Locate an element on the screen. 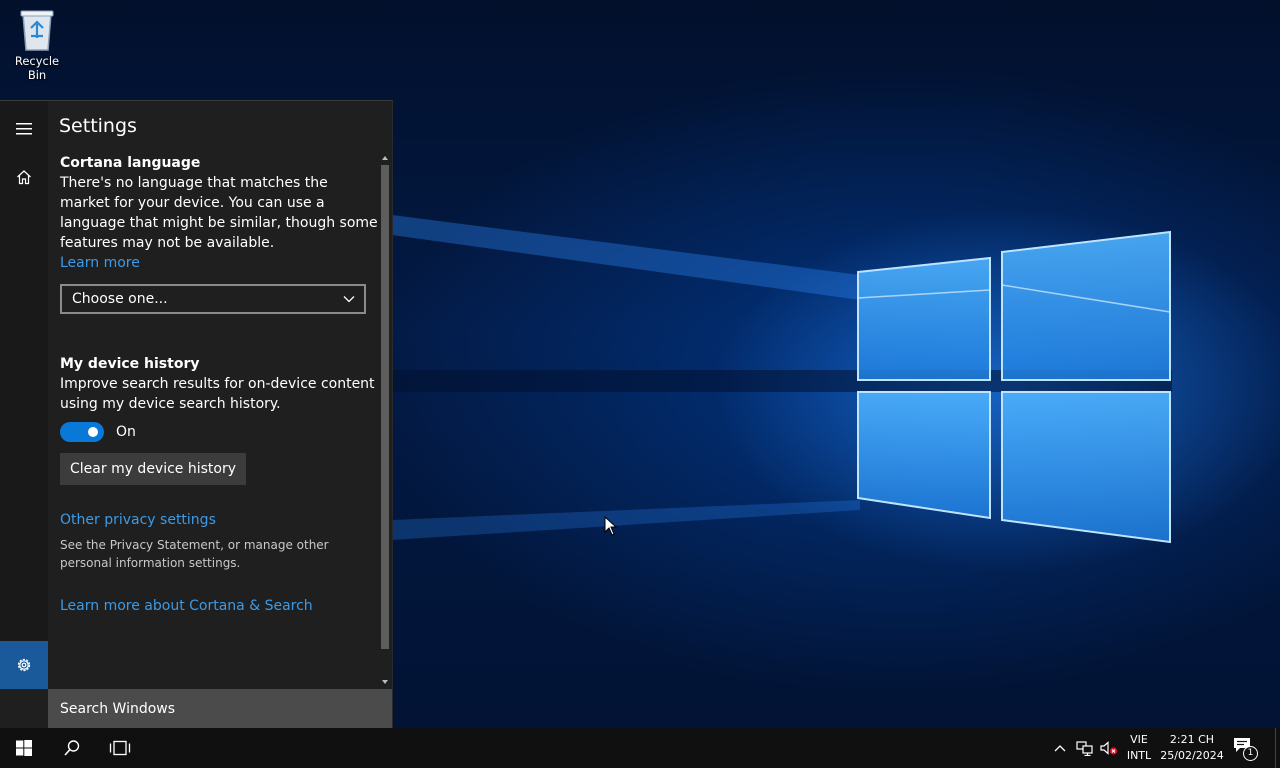 The height and width of the screenshot is (768, 1280). device-history-toggle is located at coordinates (82, 432).